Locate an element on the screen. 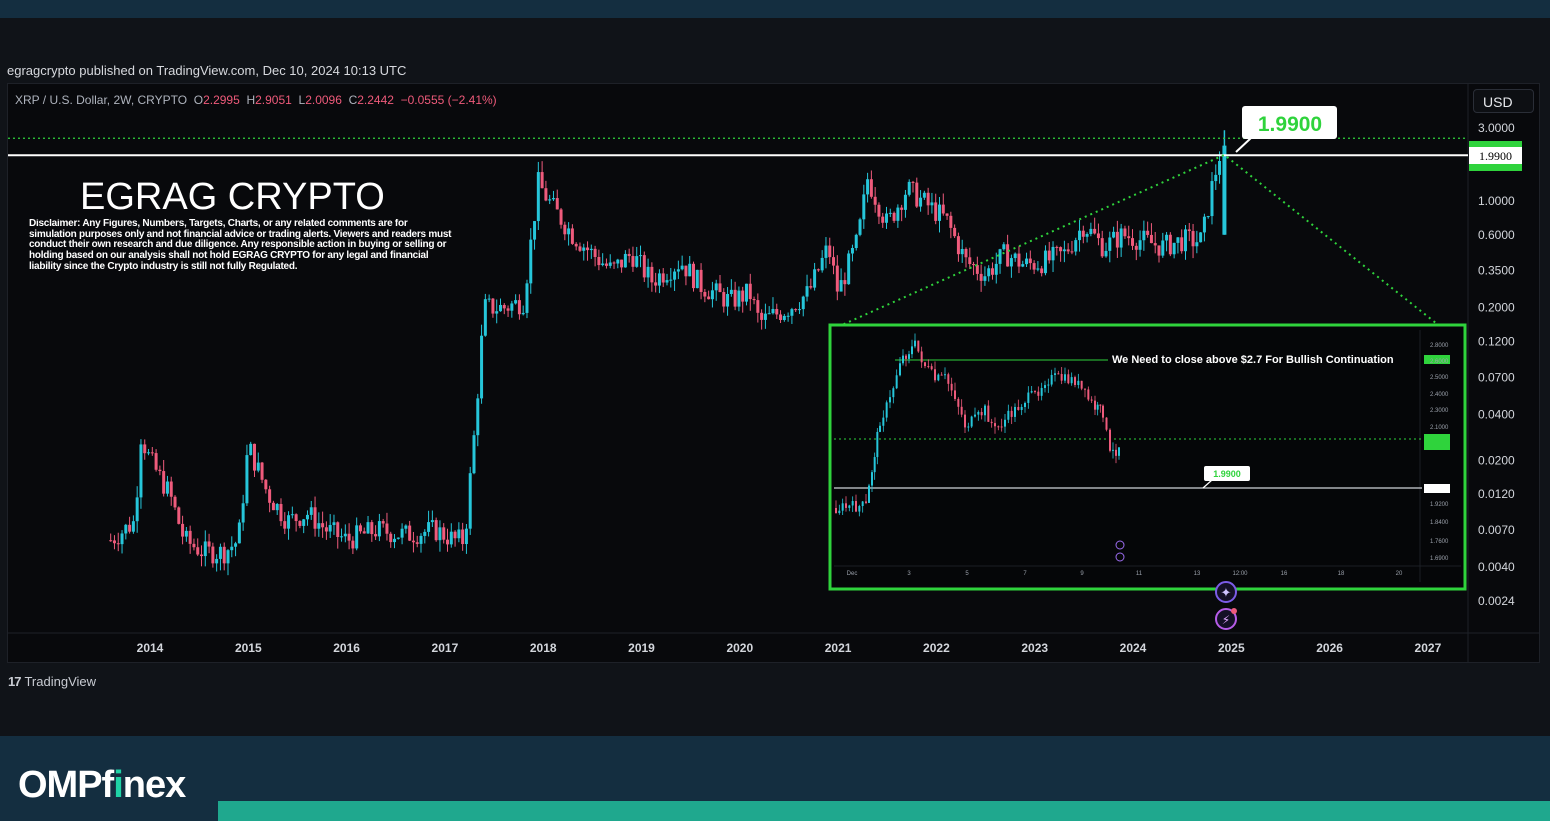  lightning-marker-glyph: ⚡ is located at coordinates (1226, 620).